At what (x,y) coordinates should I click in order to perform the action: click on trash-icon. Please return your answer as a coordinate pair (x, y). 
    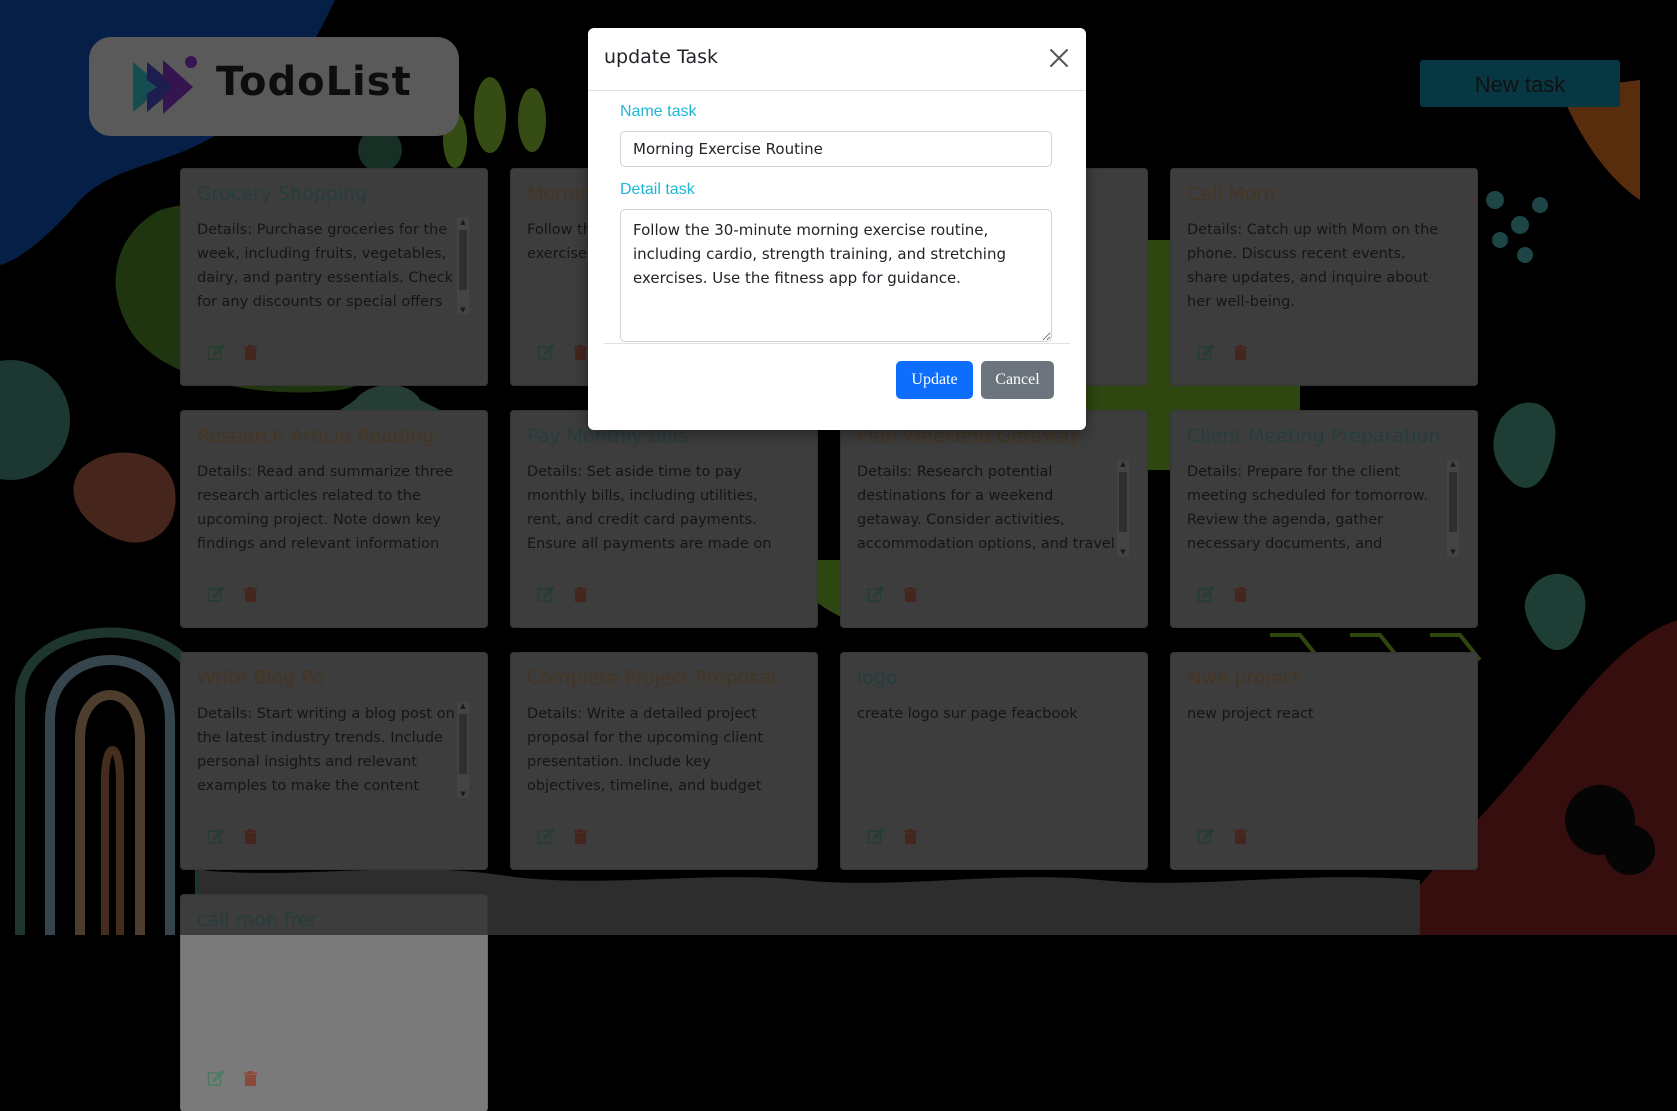
    Looking at the image, I should click on (250, 1078).